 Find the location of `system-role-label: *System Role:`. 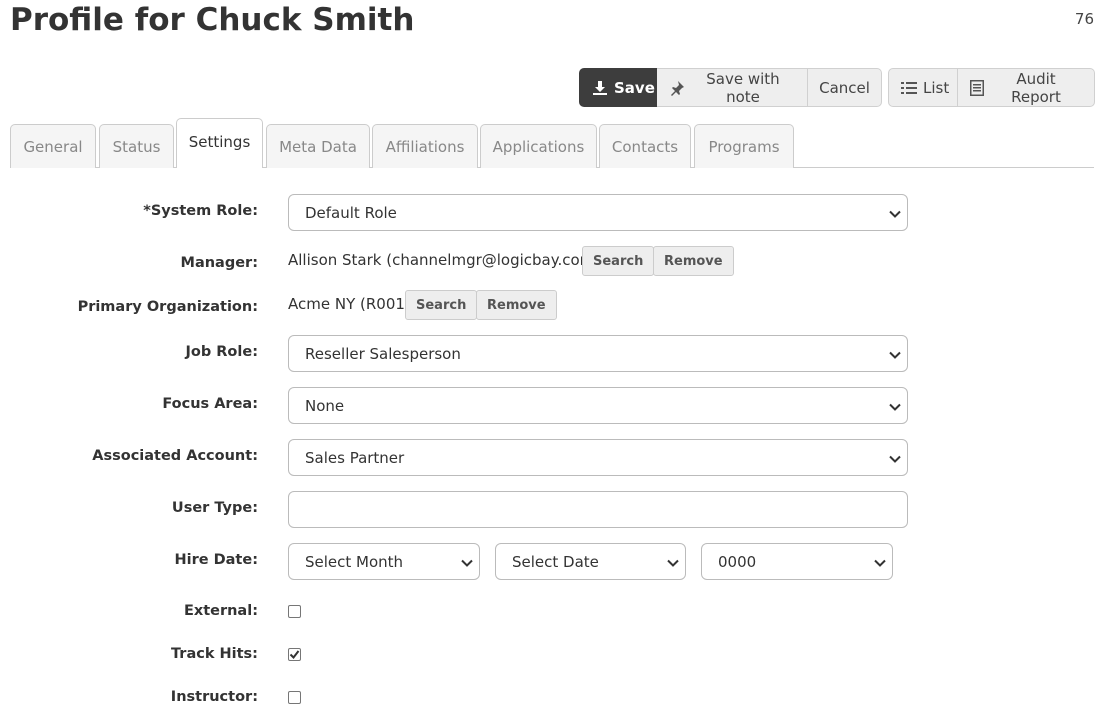

system-role-label: *System Role: is located at coordinates (200, 211).